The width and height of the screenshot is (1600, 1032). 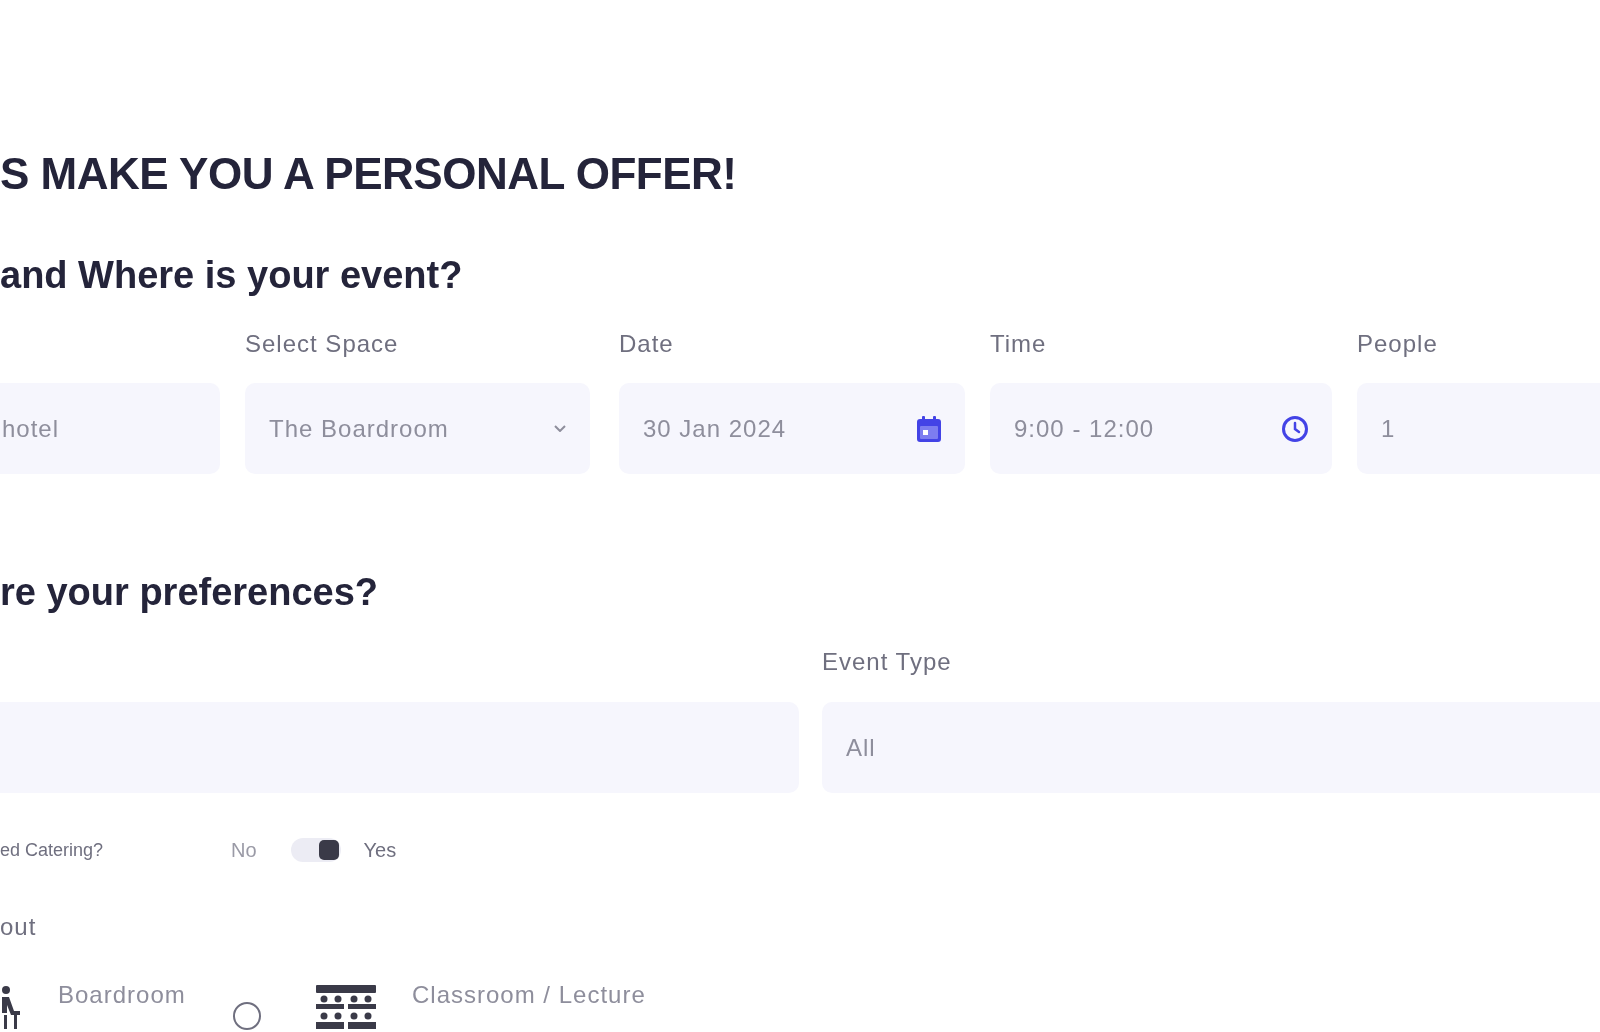 I want to click on catering-label: ed Catering?, so click(x=52, y=850).